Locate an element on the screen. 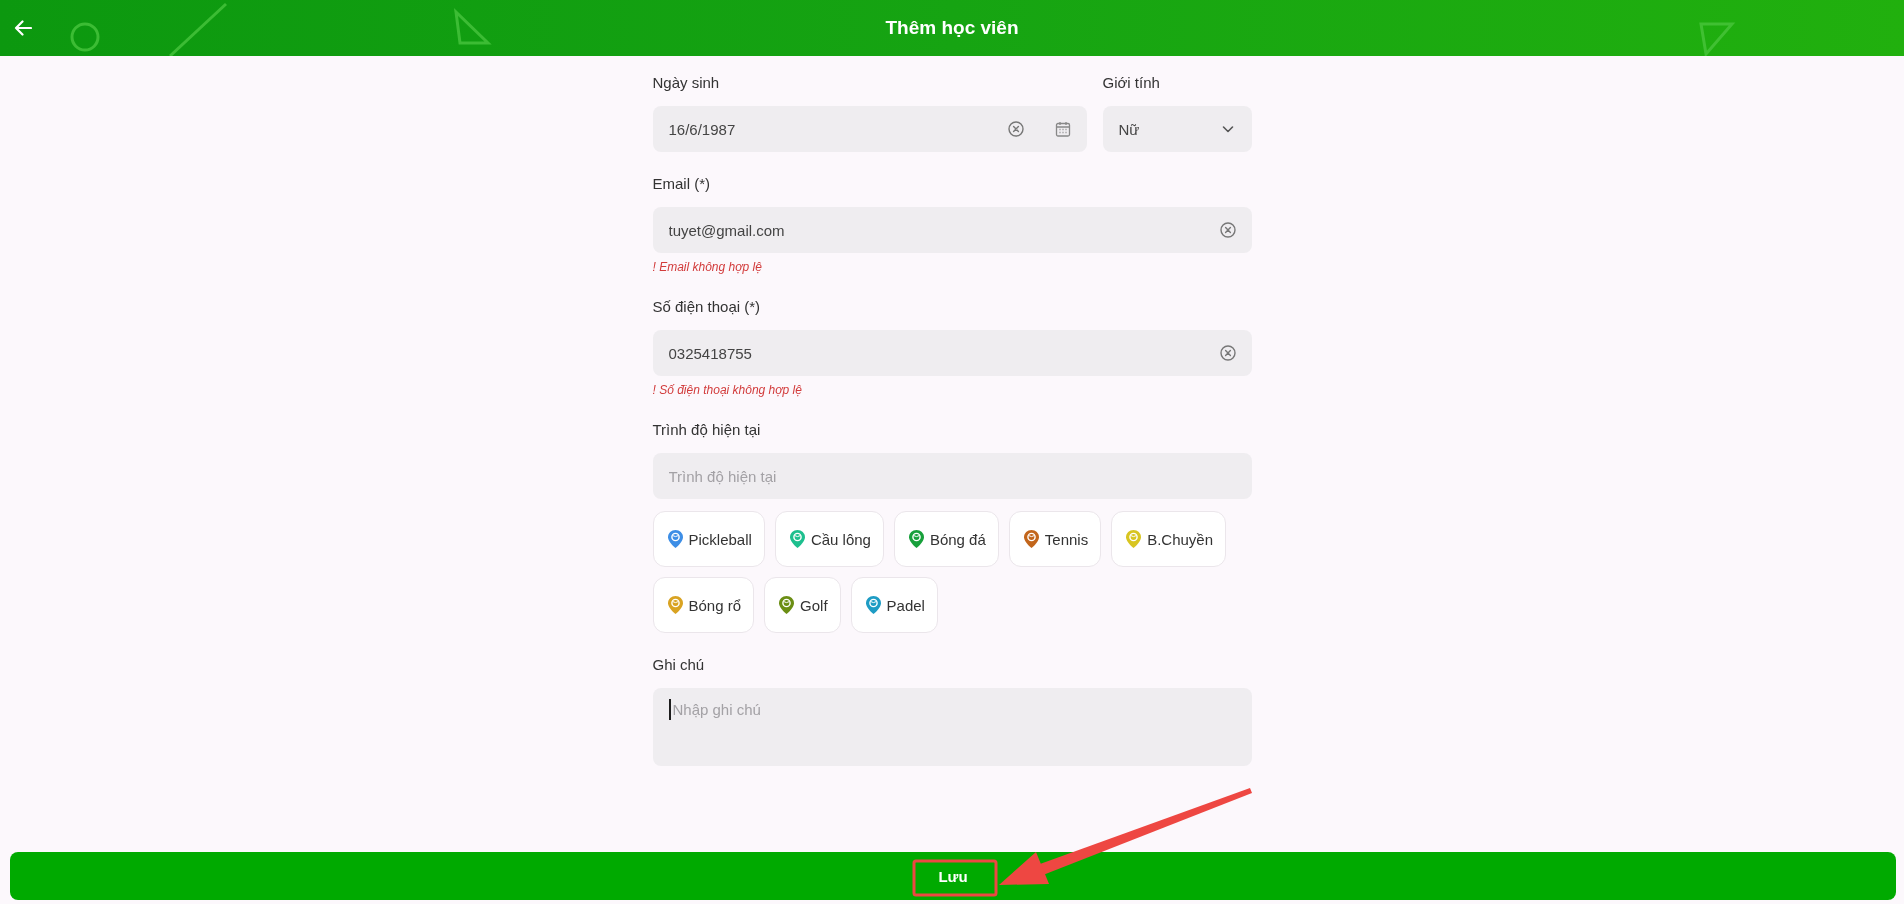 Image resolution: width=1904 pixels, height=904 pixels. error-message: ! Email không hợp lệ is located at coordinates (707, 267).